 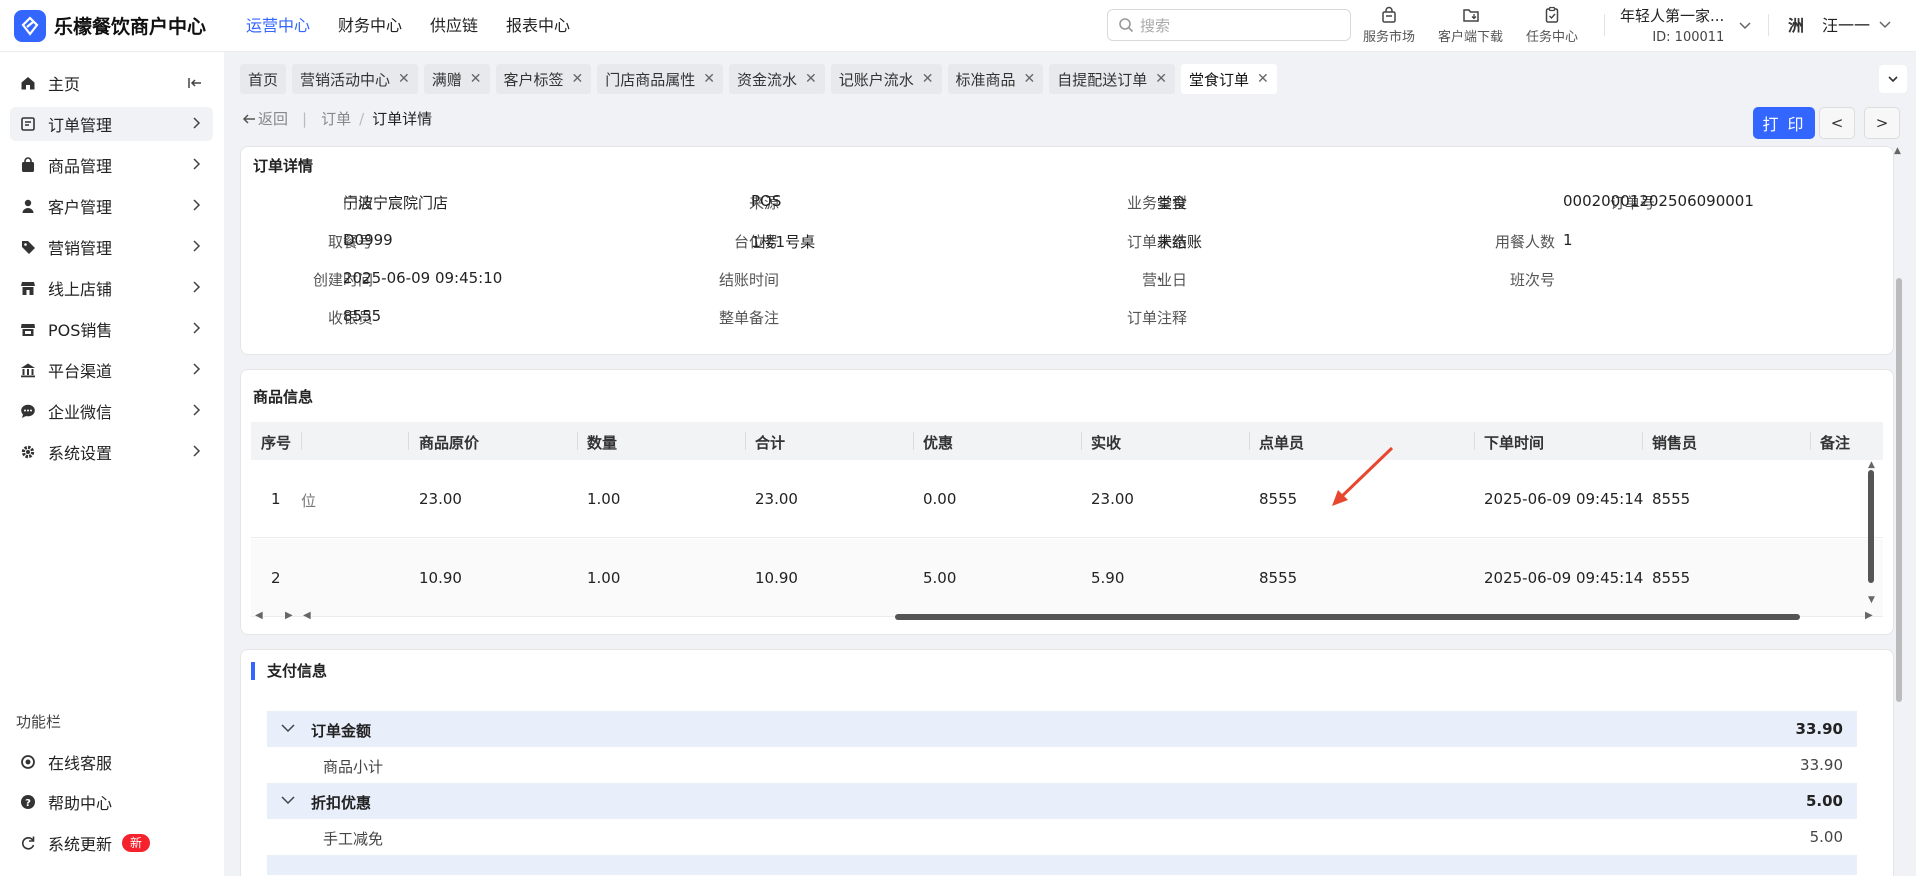 I want to click on sidebar-item-home: 主页, so click(x=111, y=83).